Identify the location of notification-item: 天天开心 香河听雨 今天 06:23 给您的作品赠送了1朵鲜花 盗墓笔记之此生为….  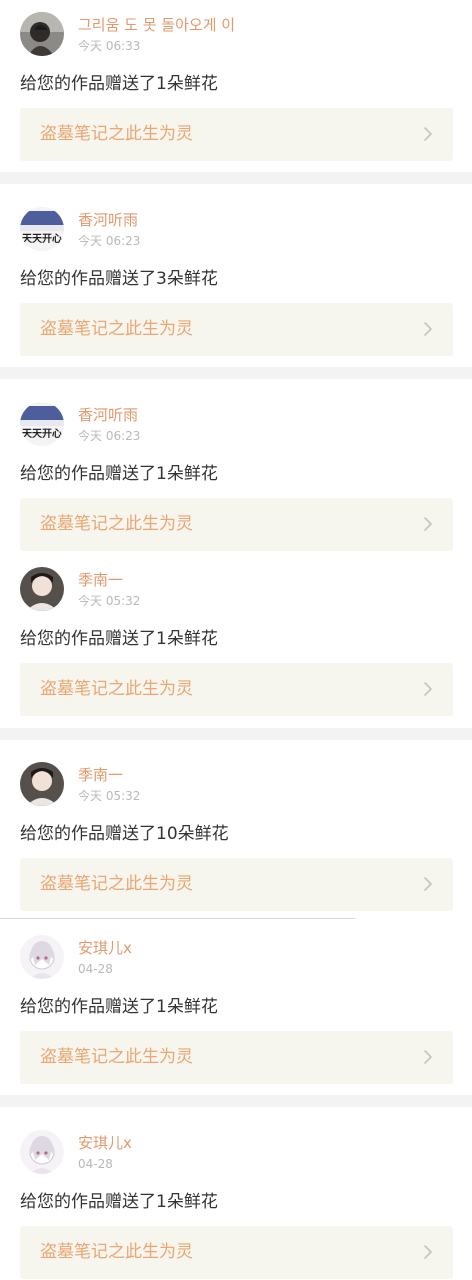
(236, 472).